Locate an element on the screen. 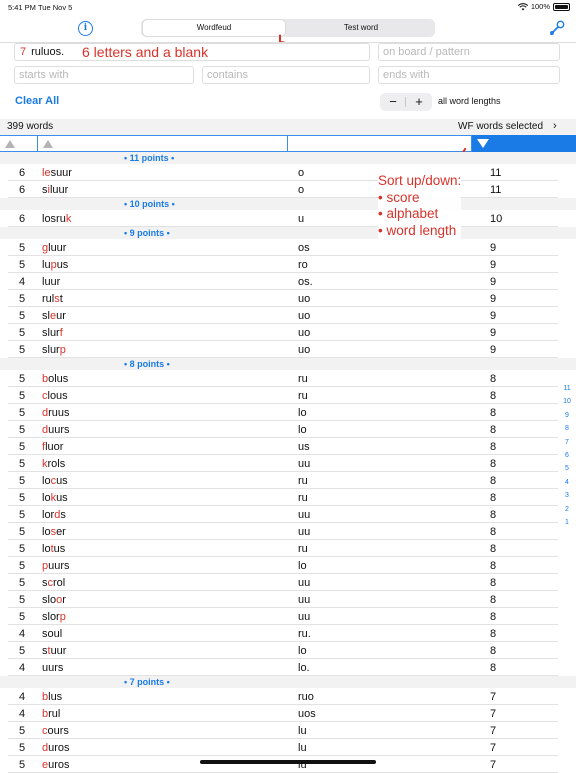 The height and width of the screenshot is (773, 576). battery-icon is located at coordinates (561, 6).